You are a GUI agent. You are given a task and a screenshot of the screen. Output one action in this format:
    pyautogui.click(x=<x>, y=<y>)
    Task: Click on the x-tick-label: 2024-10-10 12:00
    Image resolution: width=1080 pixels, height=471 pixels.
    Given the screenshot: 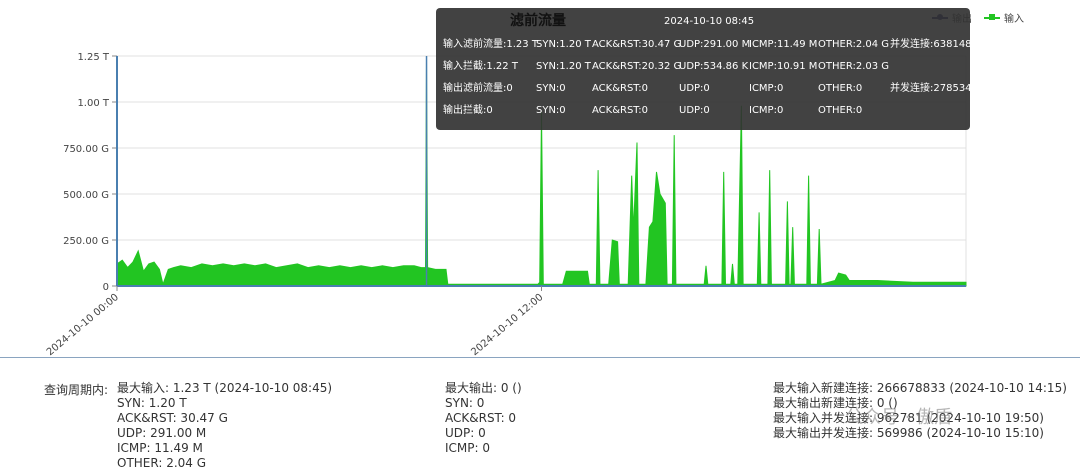 What is the action you would take?
    pyautogui.click(x=507, y=324)
    